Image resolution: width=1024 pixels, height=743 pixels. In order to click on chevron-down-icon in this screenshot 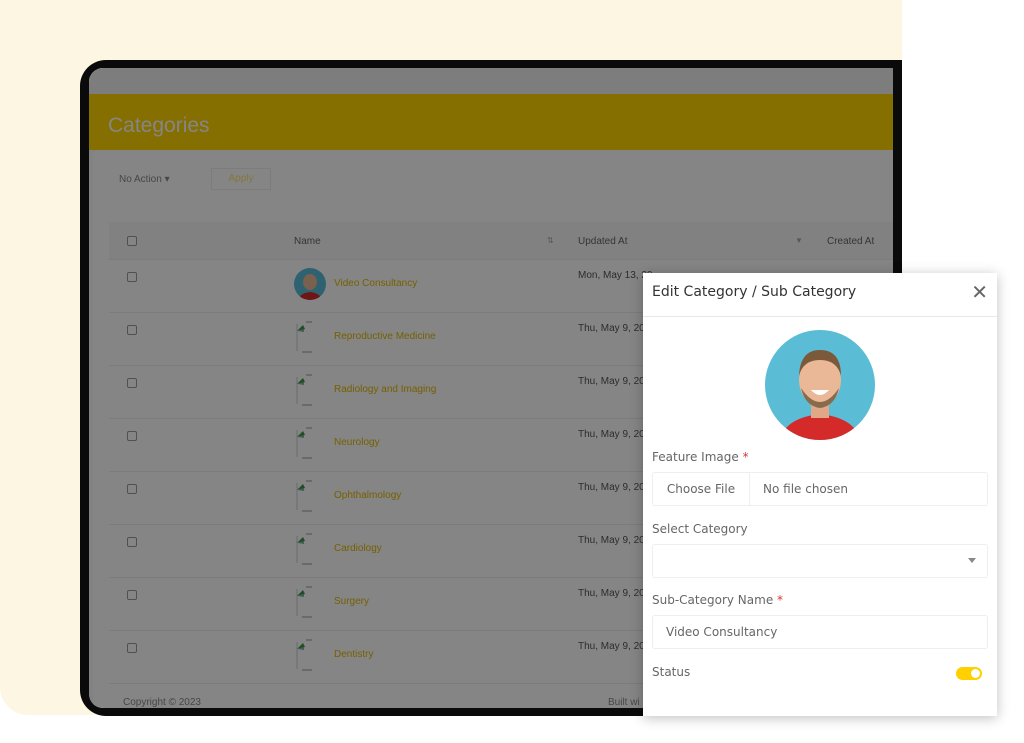, I will do `click(972, 560)`.